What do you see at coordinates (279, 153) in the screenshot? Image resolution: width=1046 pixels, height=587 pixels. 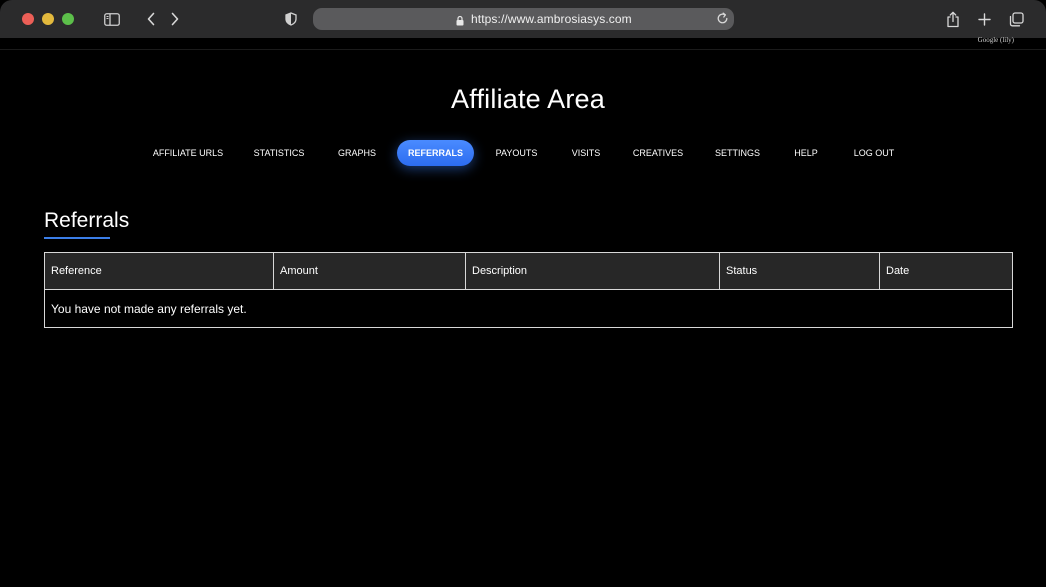 I see `nav-item-statistics: STATISTICS` at bounding box center [279, 153].